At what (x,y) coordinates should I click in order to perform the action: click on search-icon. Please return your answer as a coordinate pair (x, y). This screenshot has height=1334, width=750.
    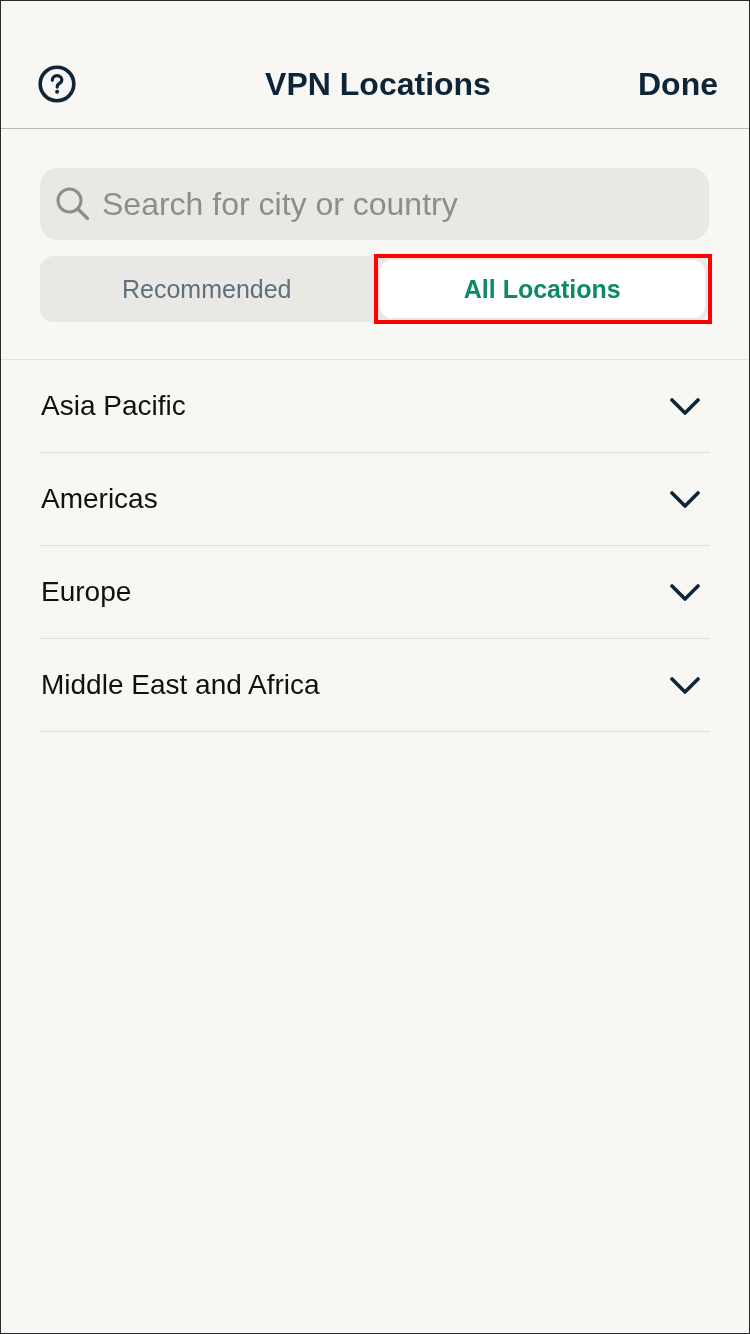
    Looking at the image, I should click on (72, 203).